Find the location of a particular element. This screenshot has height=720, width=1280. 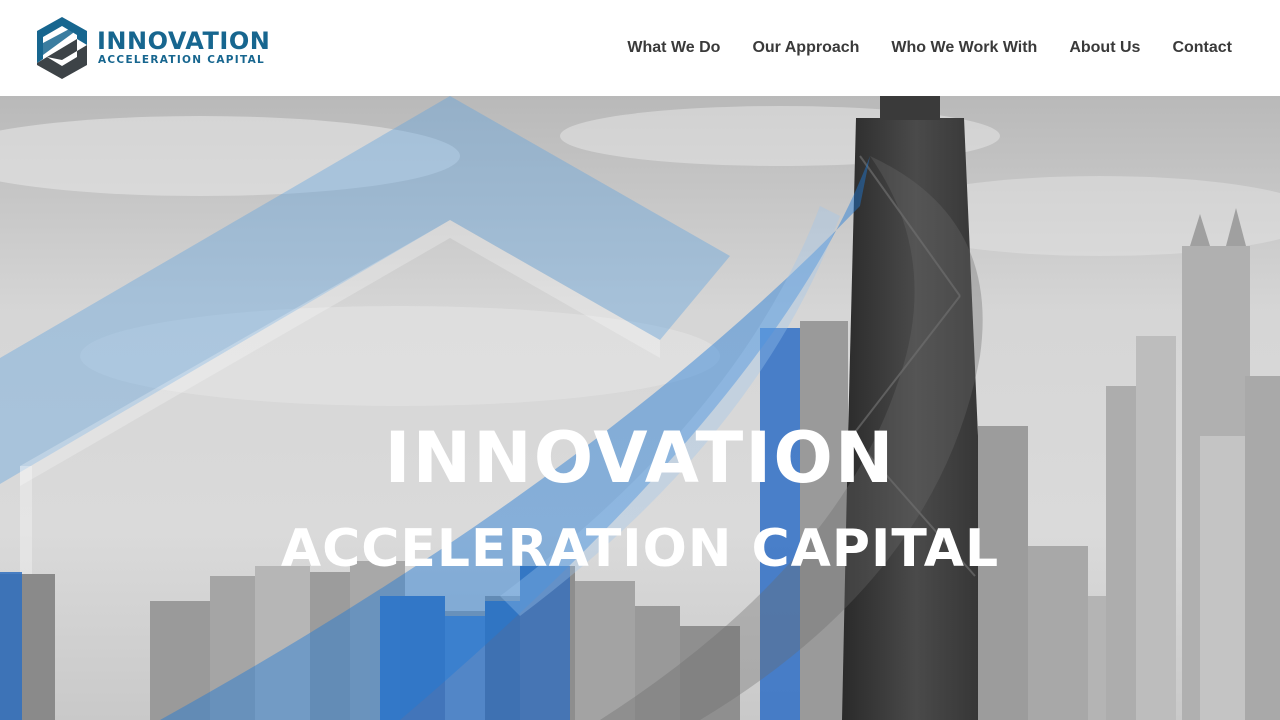

nav-item-who-we-work-with: Who We Work With is located at coordinates (964, 48).